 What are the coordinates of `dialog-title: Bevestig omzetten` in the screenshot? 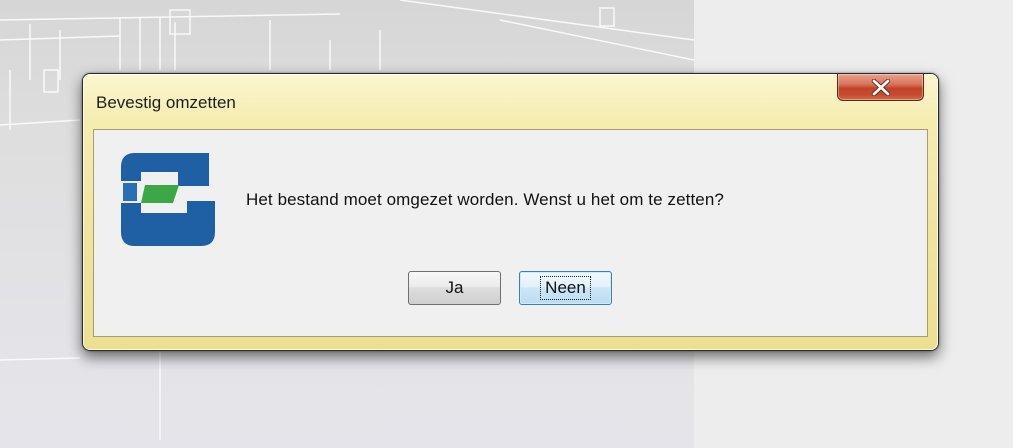 It's located at (166, 102).